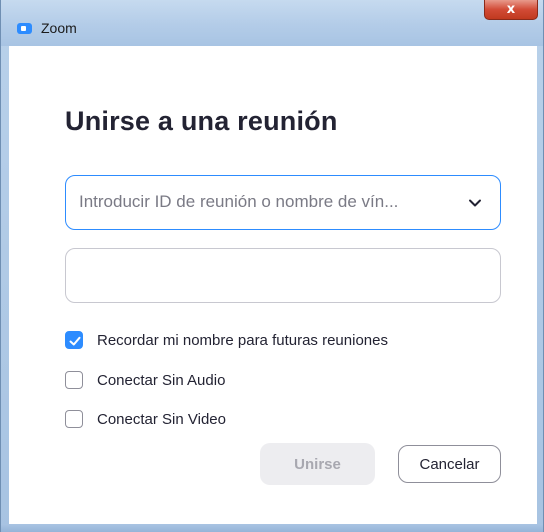 The width and height of the screenshot is (544, 532). What do you see at coordinates (475, 203) in the screenshot?
I see `chevron-down-icon` at bounding box center [475, 203].